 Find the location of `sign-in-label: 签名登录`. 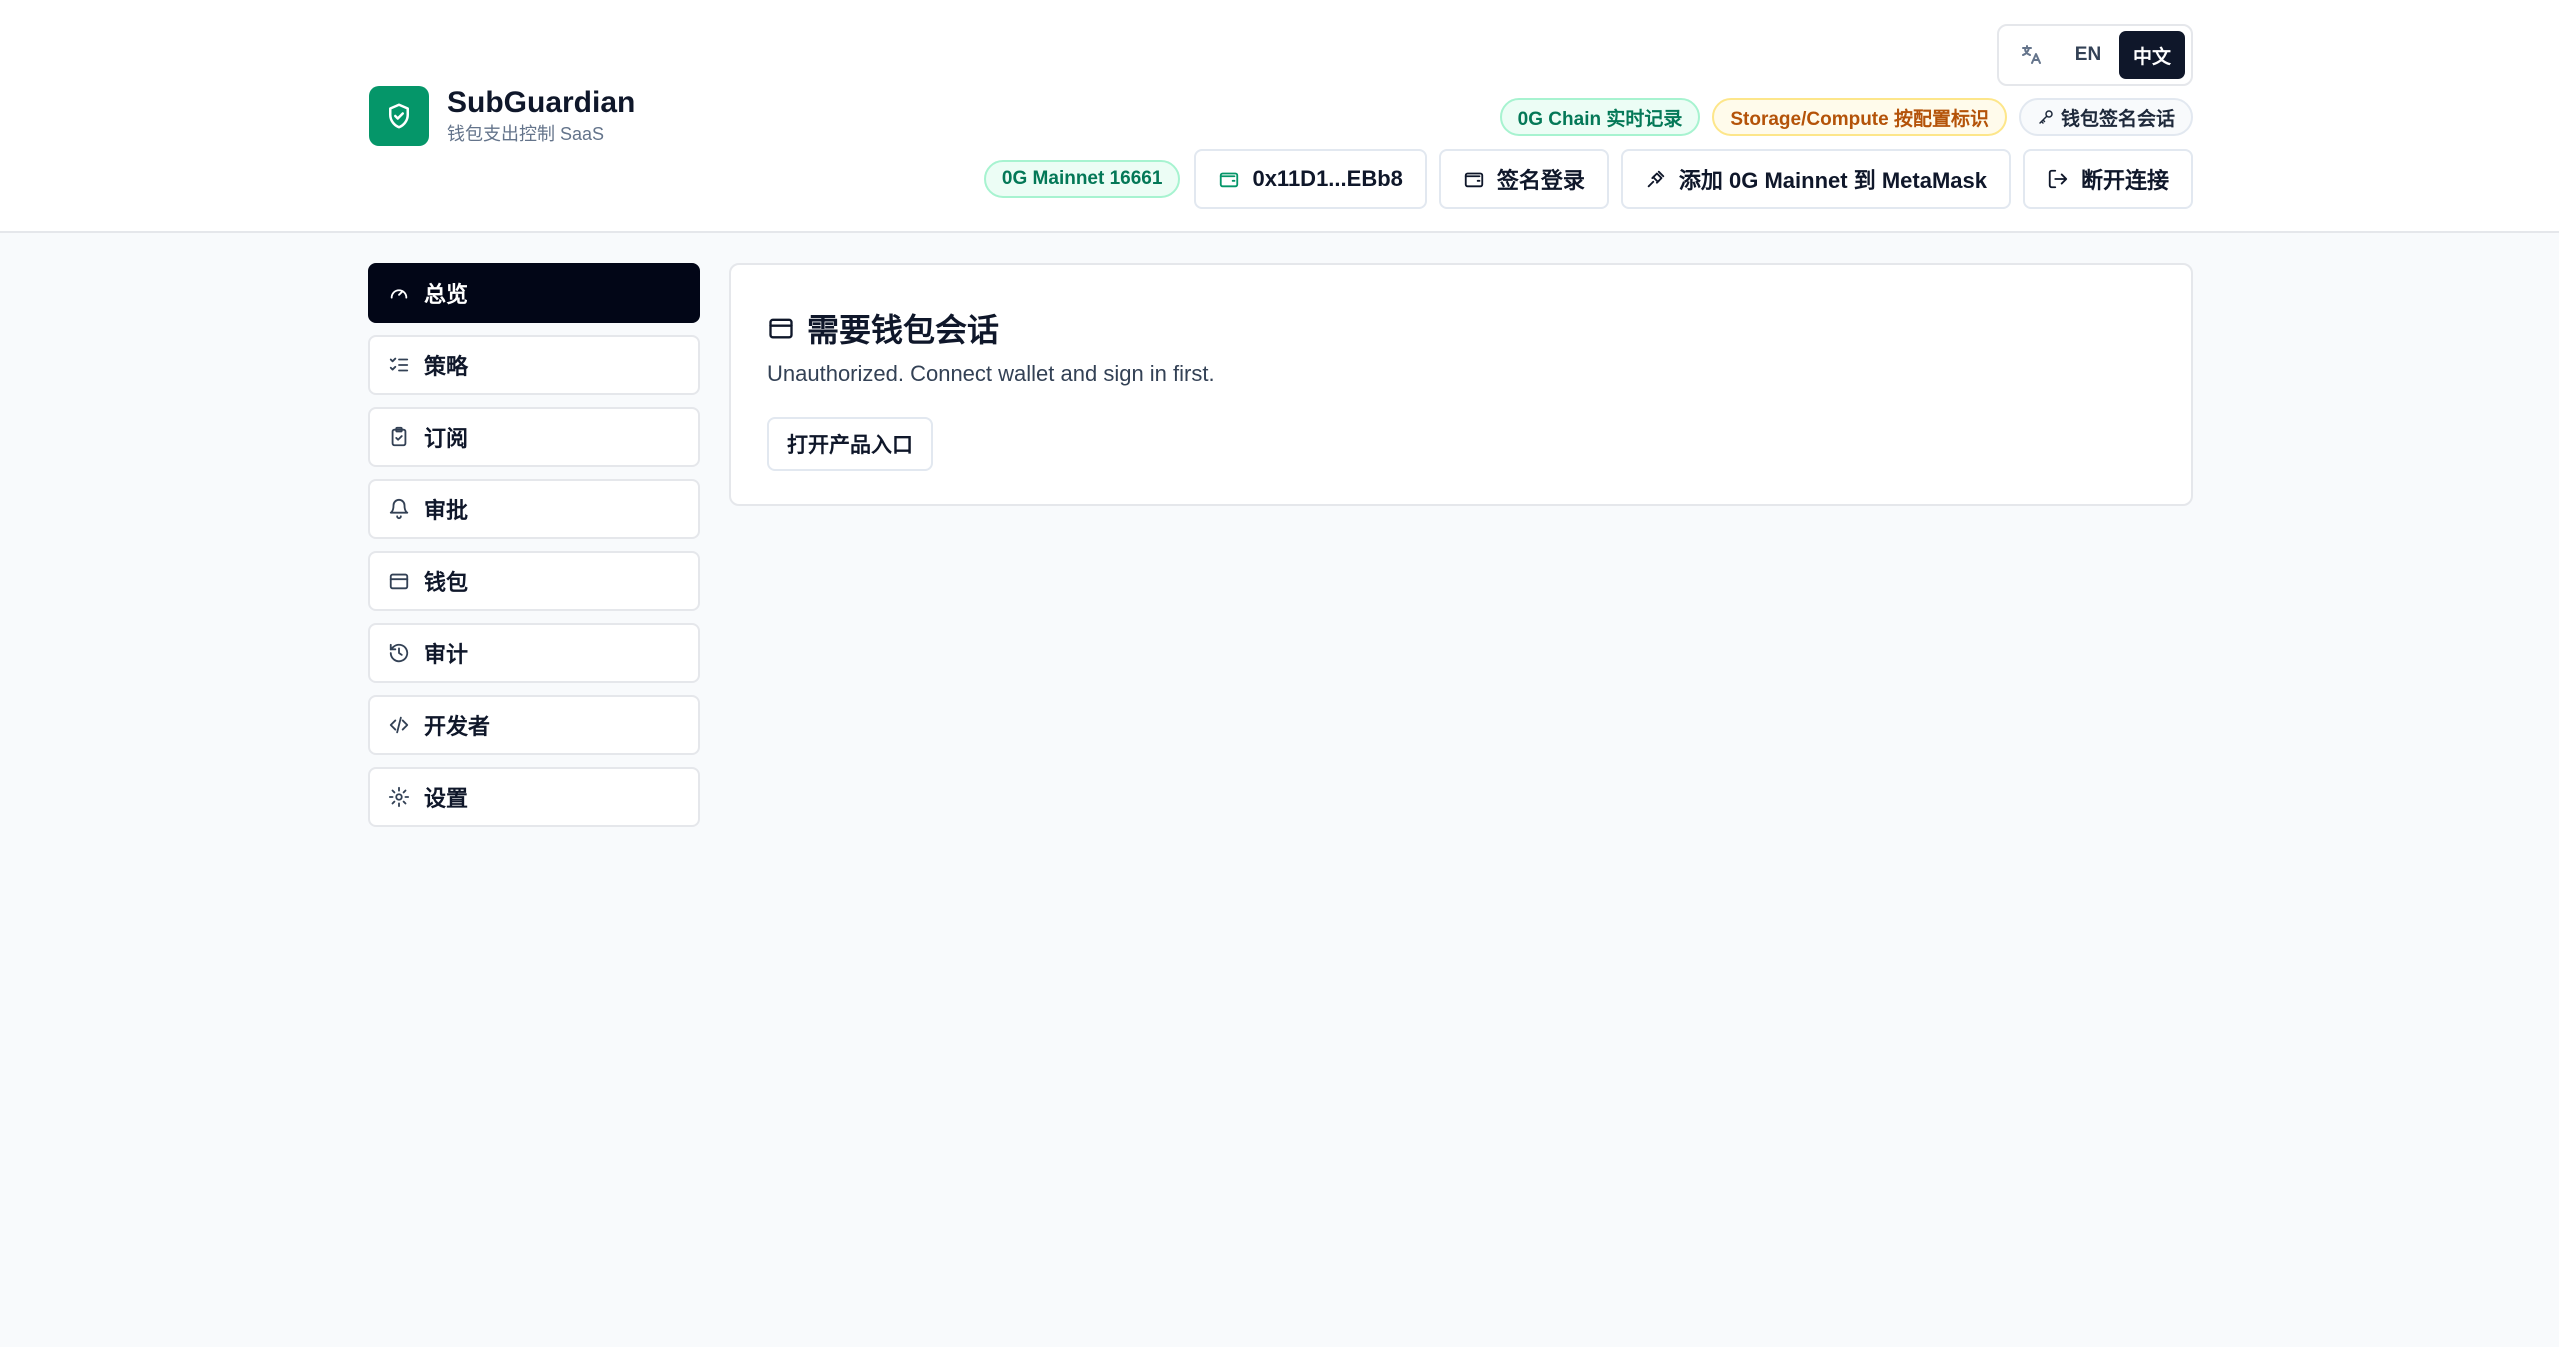

sign-in-label: 签名登录 is located at coordinates (1540, 180).